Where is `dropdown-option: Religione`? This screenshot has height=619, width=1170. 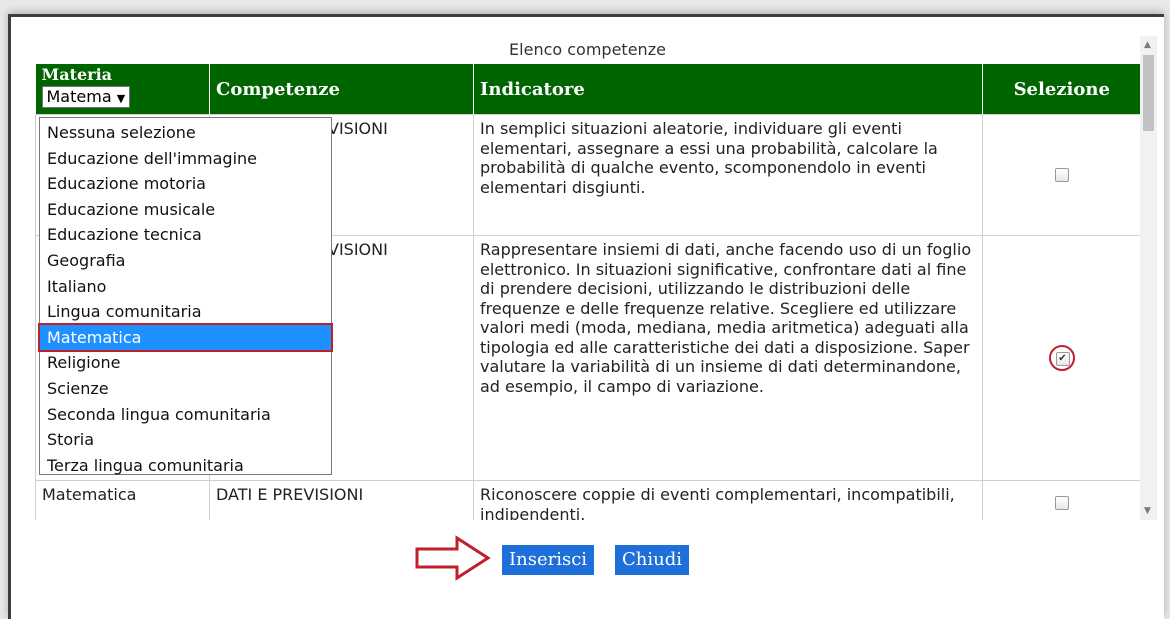
dropdown-option: Religione is located at coordinates (185, 363).